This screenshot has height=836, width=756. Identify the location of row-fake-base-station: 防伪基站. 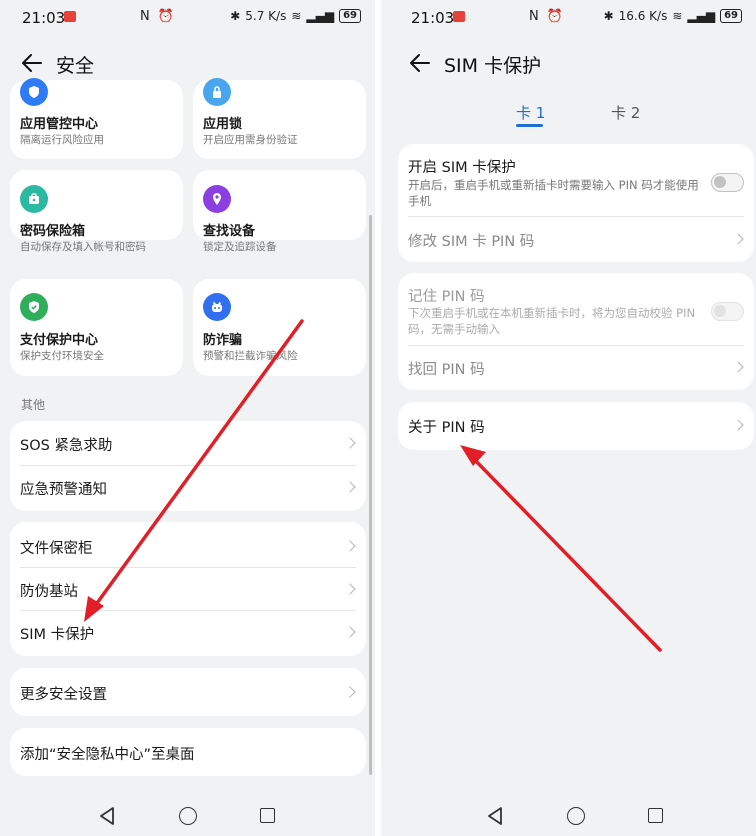
(188, 589).